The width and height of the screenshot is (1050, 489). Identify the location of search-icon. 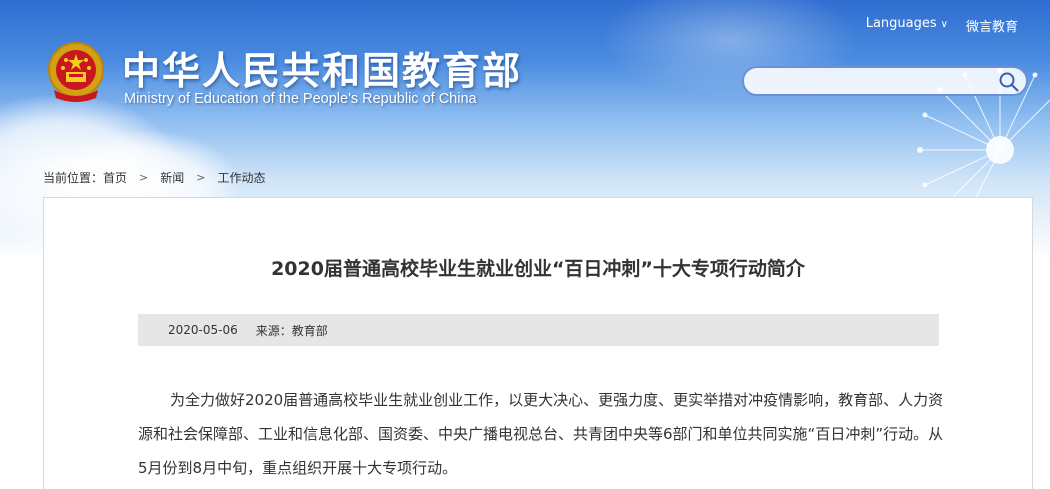
(1009, 82).